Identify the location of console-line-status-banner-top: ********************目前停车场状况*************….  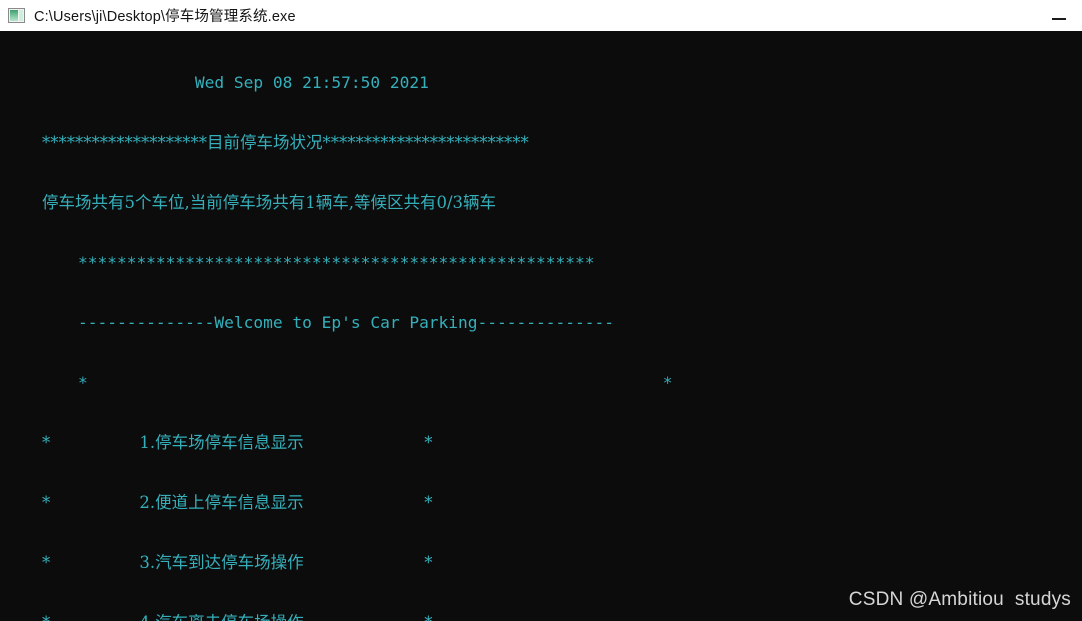
(264, 142).